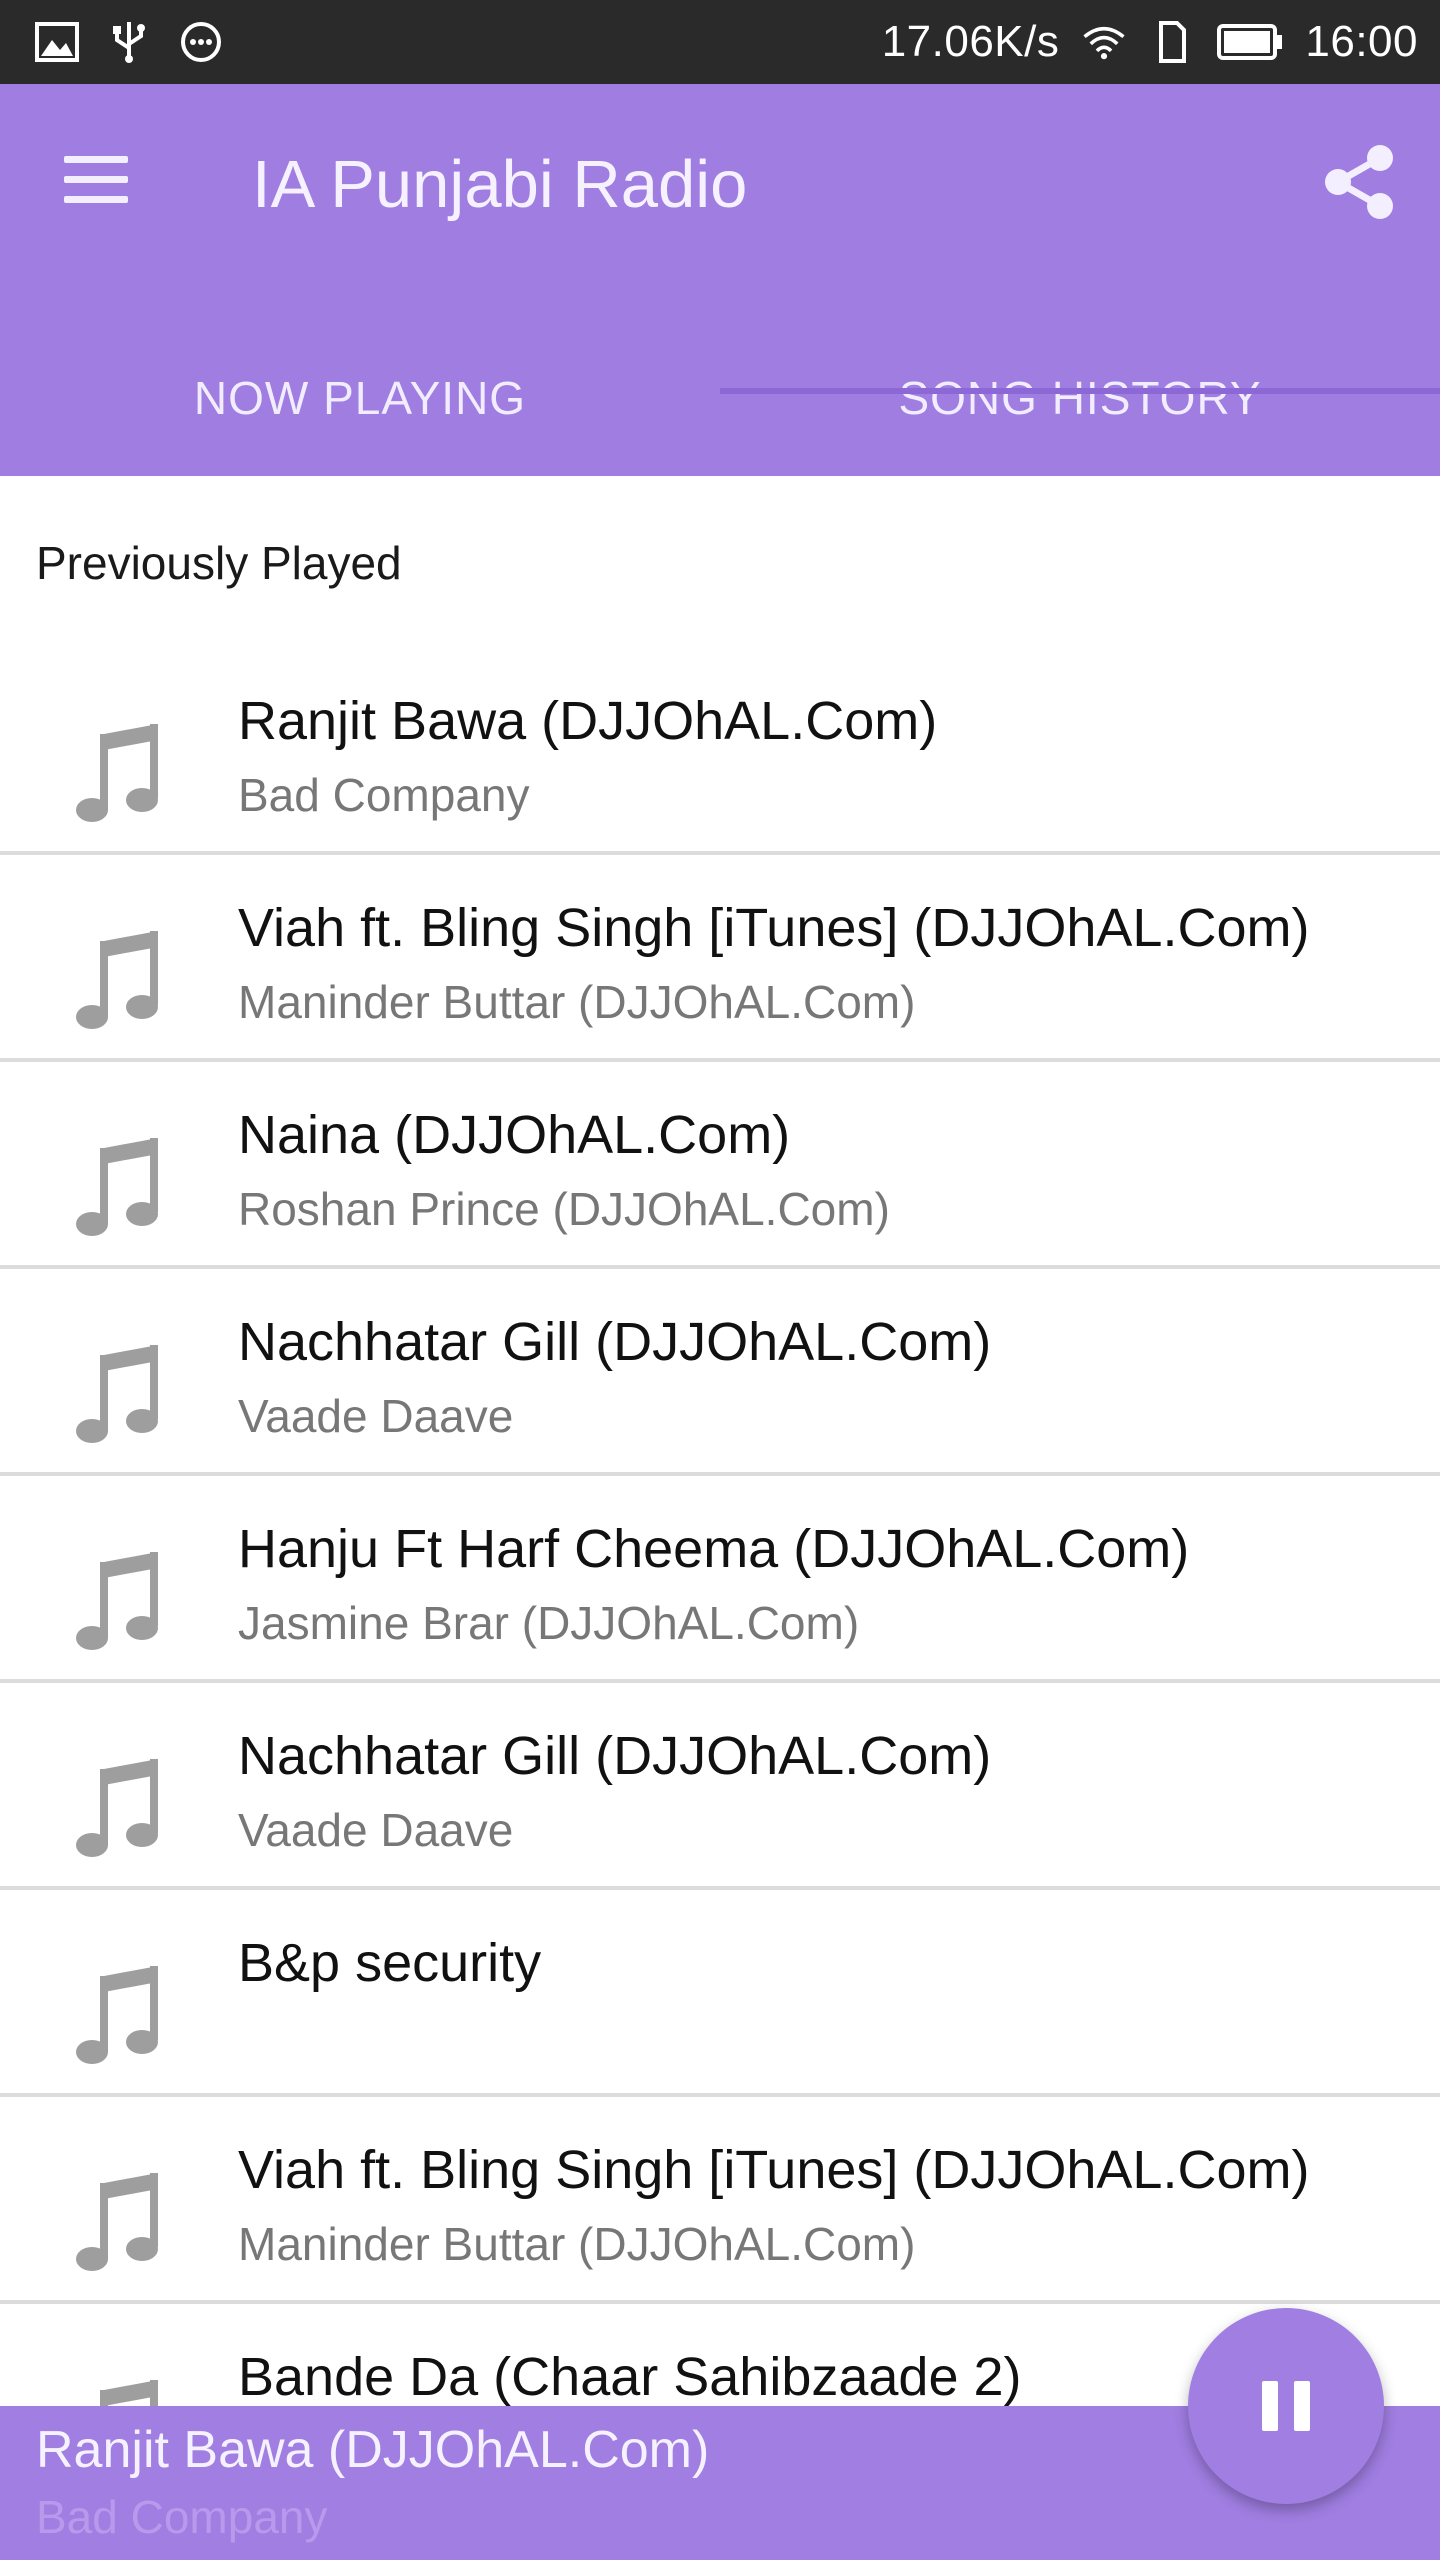 The image size is (1440, 2560). Describe the element at coordinates (514, 1135) in the screenshot. I see `song-title: Naina (DJJOhAL.Com)` at that location.